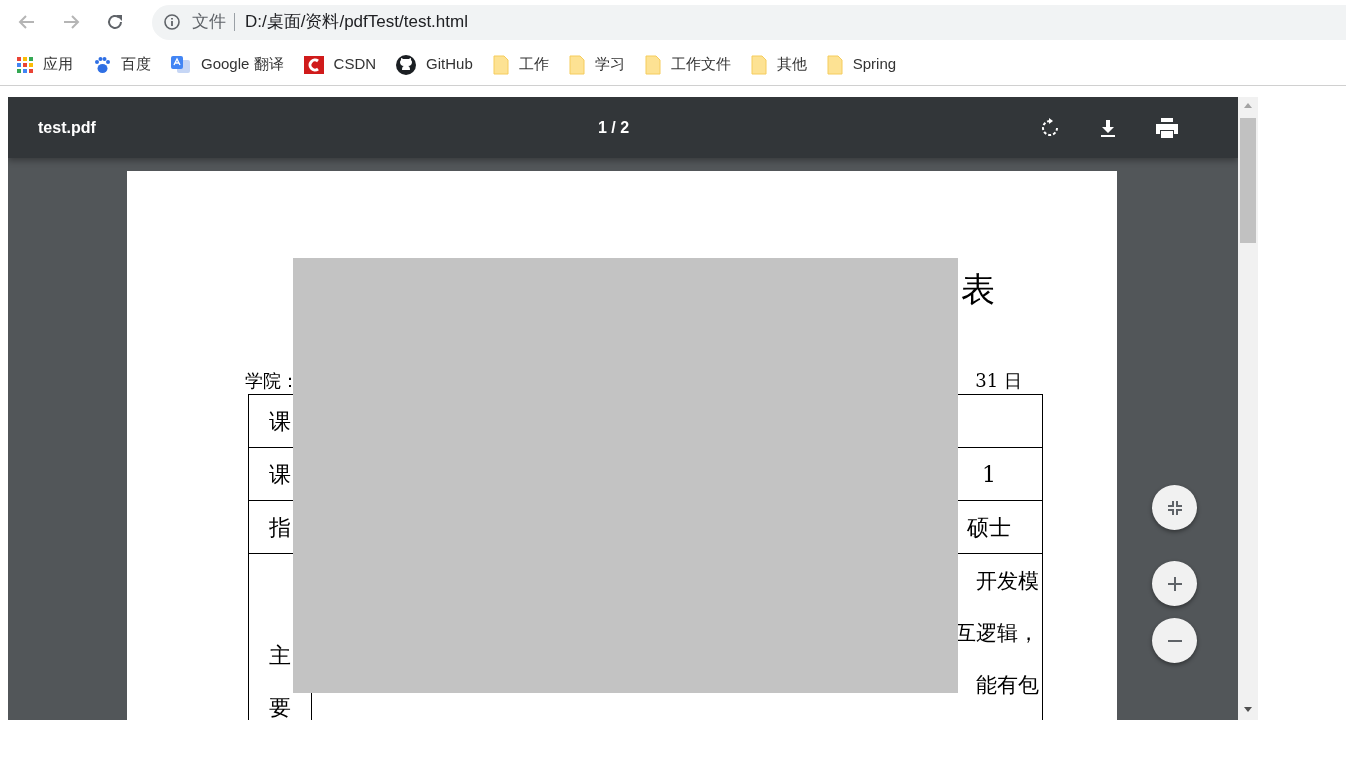 This screenshot has height=767, width=1346. I want to click on header-date: 31 日, so click(998, 381).